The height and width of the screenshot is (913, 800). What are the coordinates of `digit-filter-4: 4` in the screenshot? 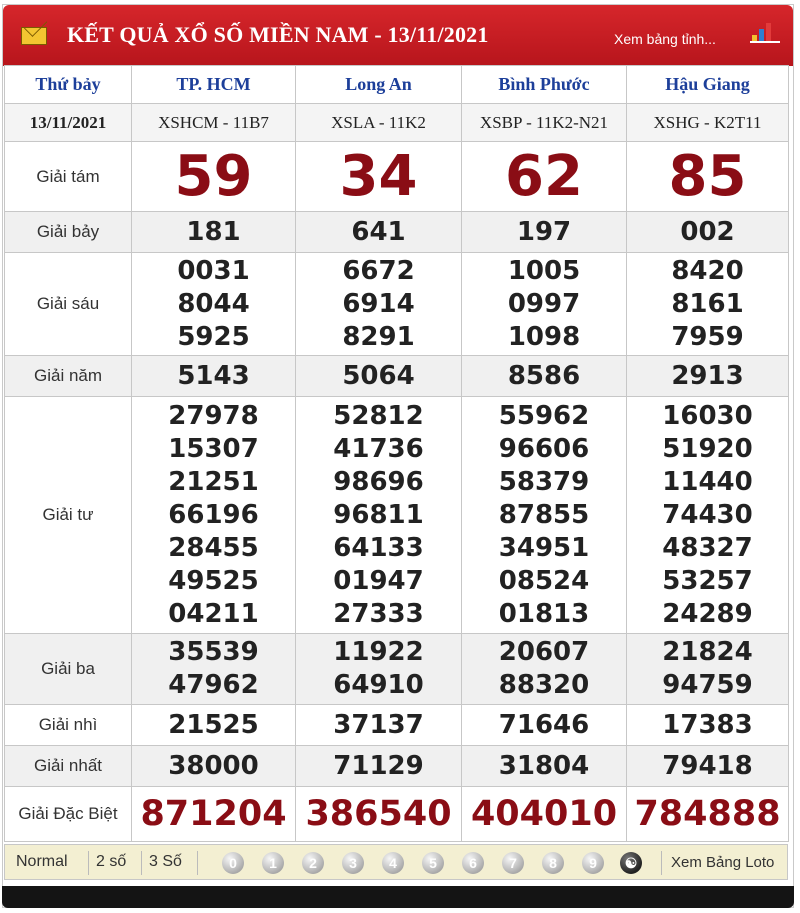 It's located at (393, 863).